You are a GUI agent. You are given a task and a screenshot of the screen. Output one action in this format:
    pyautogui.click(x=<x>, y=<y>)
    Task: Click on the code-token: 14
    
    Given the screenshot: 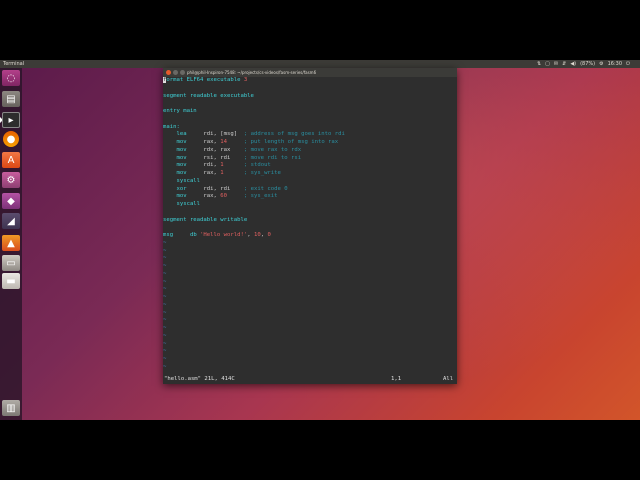 What is the action you would take?
    pyautogui.click(x=224, y=142)
    